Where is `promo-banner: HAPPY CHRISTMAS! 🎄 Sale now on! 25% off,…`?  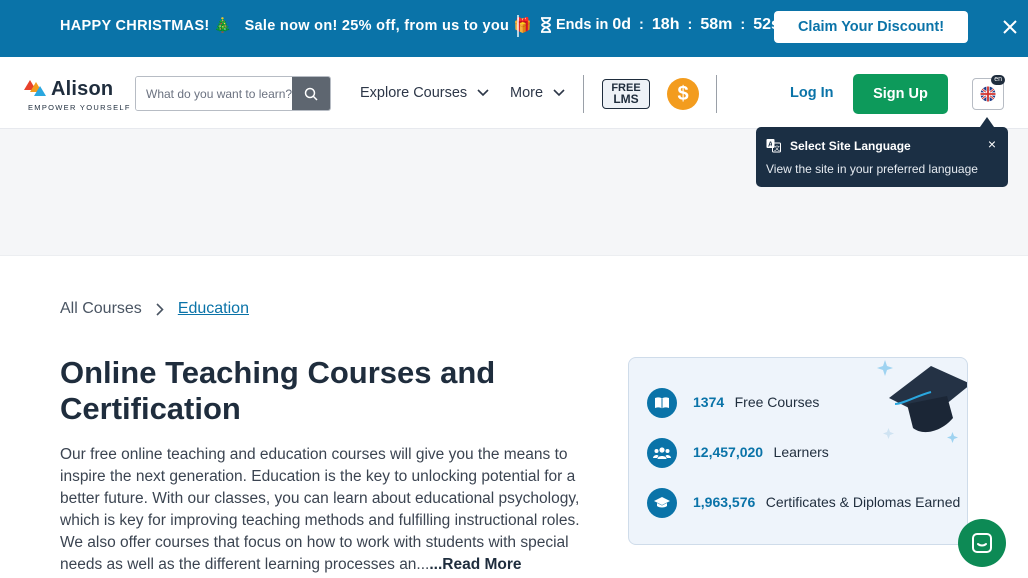 promo-banner: HAPPY CHRISTMAS! 🎄 Sale now on! 25% off,… is located at coordinates (514, 28).